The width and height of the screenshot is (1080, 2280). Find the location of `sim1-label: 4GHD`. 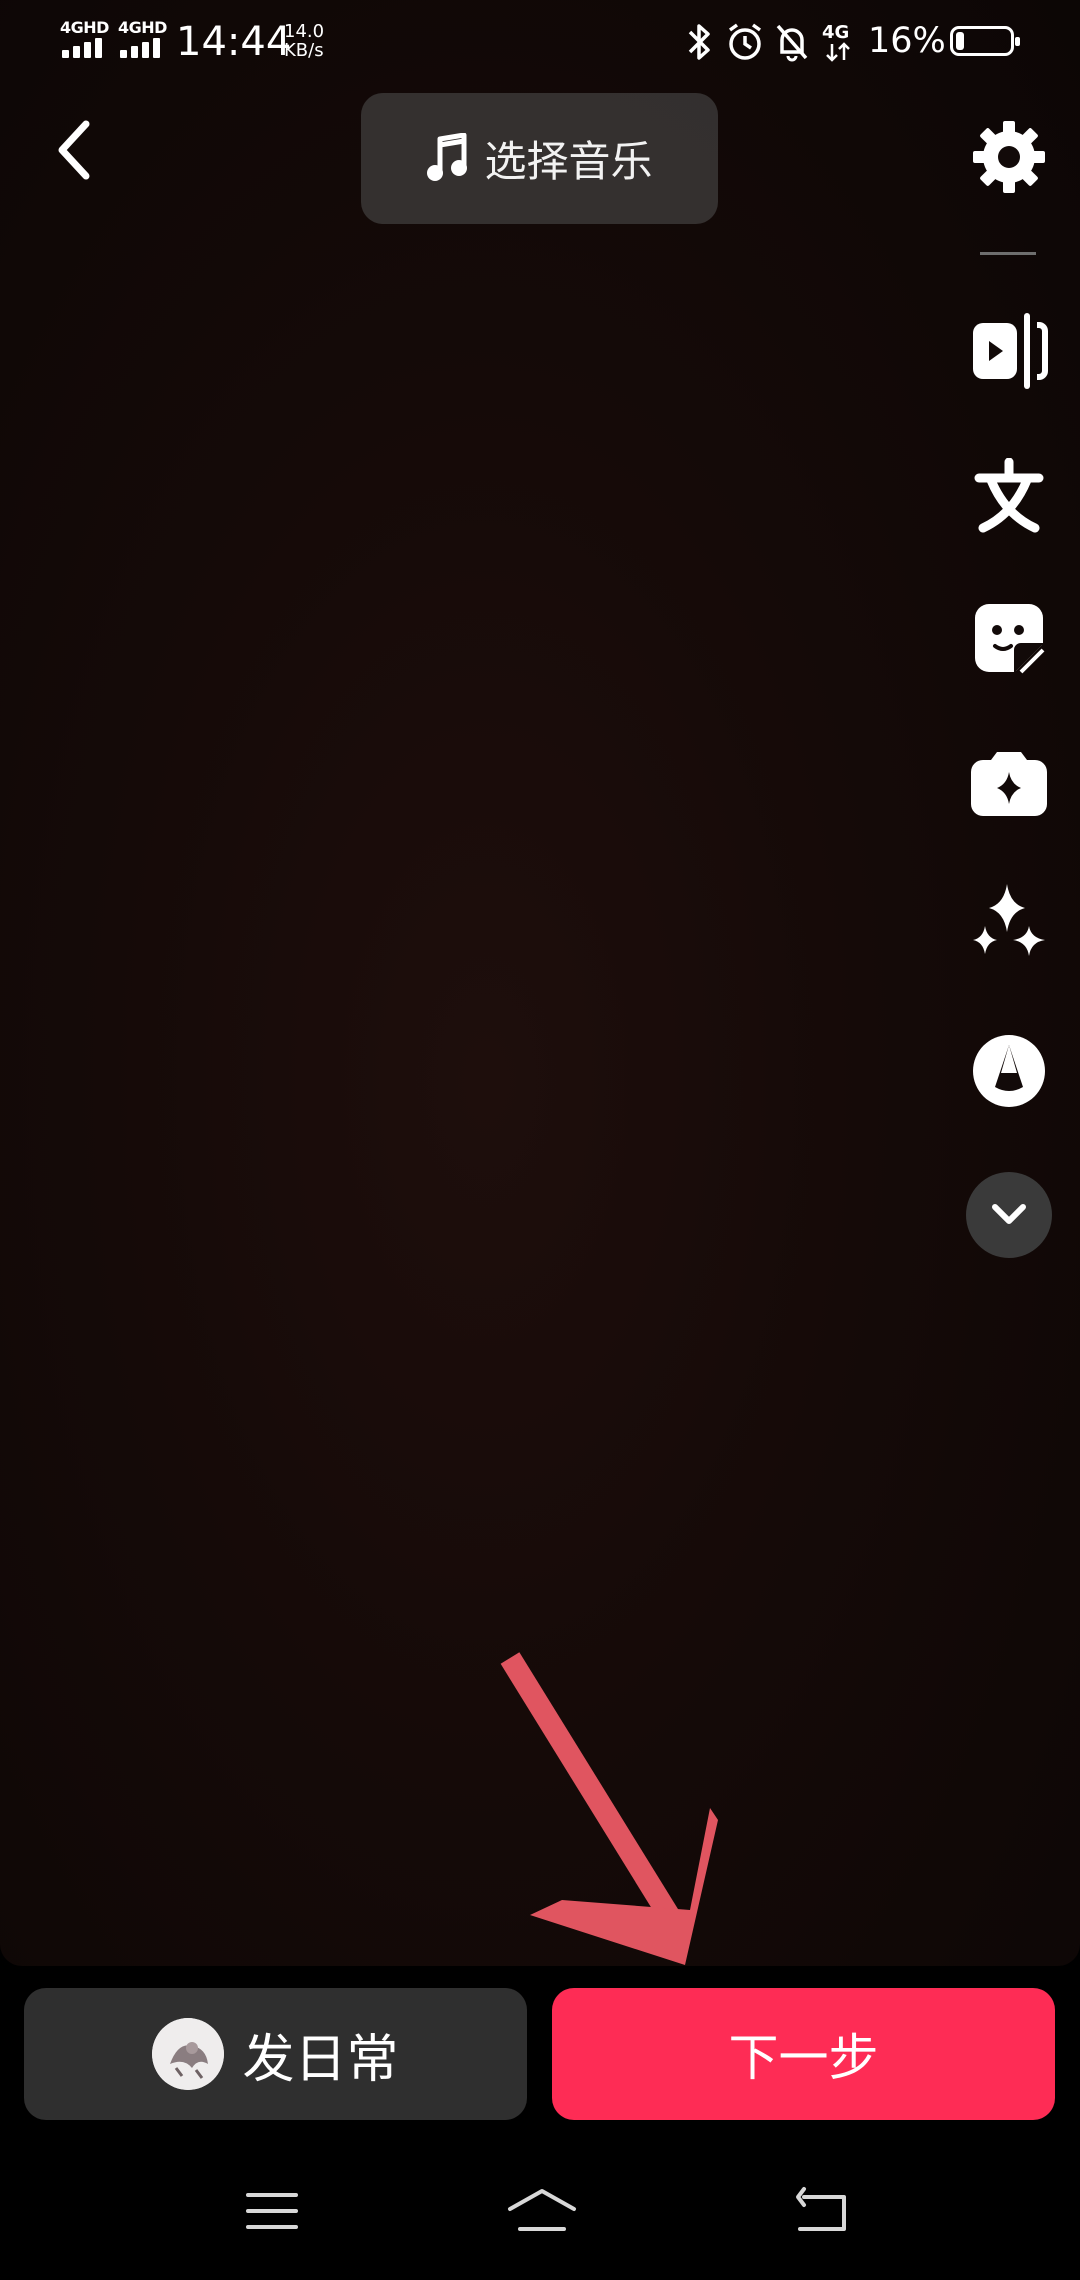

sim1-label: 4GHD is located at coordinates (84, 27).